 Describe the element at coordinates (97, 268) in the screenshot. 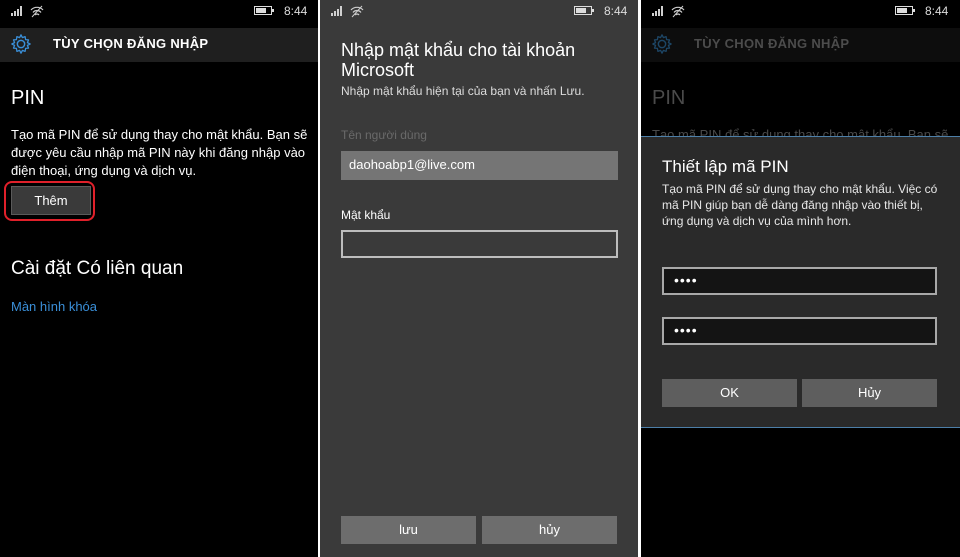

I see `related-settings-heading: Cài đặt Có liên quan` at that location.